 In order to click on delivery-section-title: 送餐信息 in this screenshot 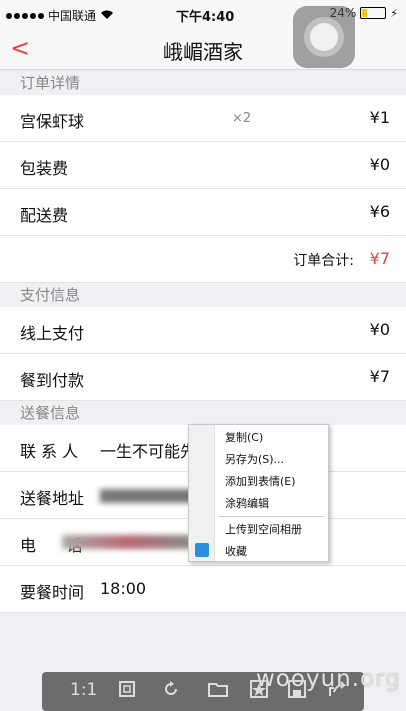, I will do `click(203, 413)`.